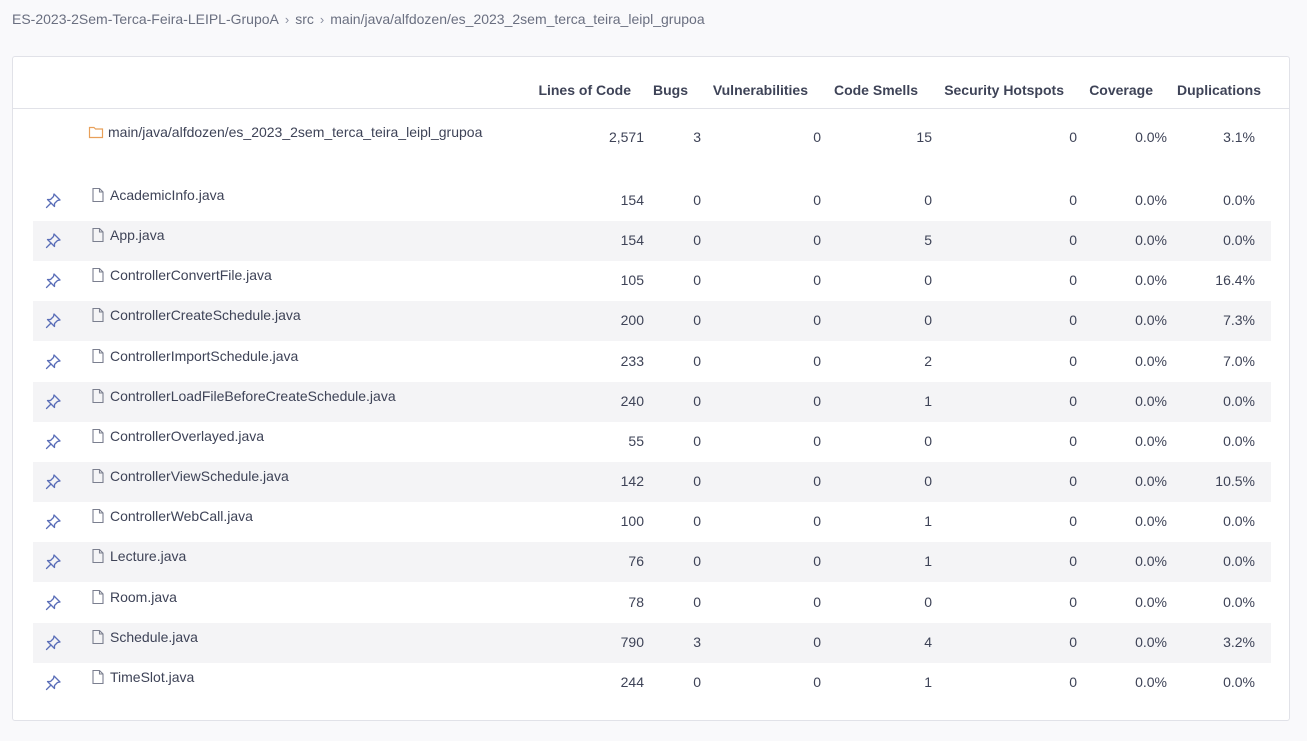  Describe the element at coordinates (632, 481) in the screenshot. I see `file-loc: 142` at that location.